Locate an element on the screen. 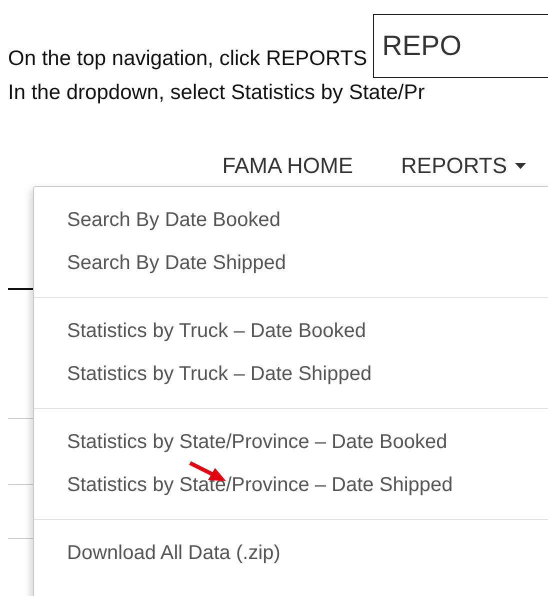 This screenshot has height=596, width=548. menu-item: Download All Data (.zip) is located at coordinates (291, 553).